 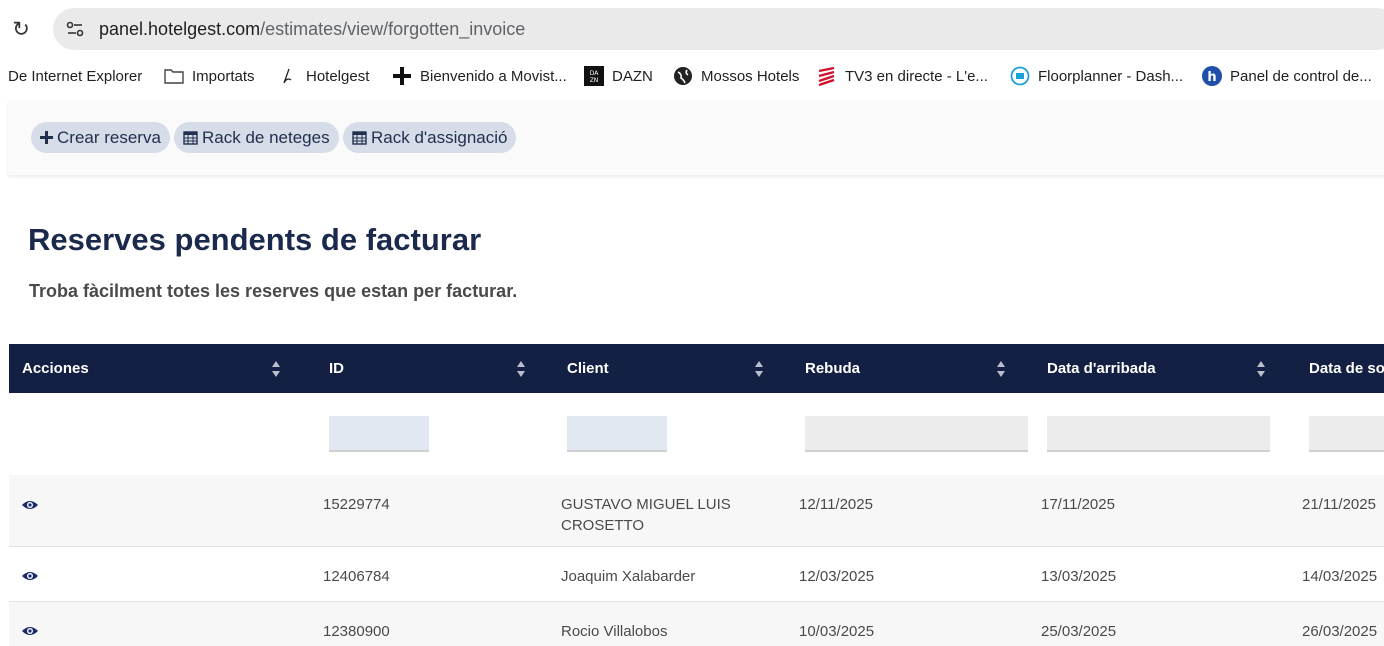 I want to click on cell-rebuda: 12/03/2025, so click(x=837, y=576).